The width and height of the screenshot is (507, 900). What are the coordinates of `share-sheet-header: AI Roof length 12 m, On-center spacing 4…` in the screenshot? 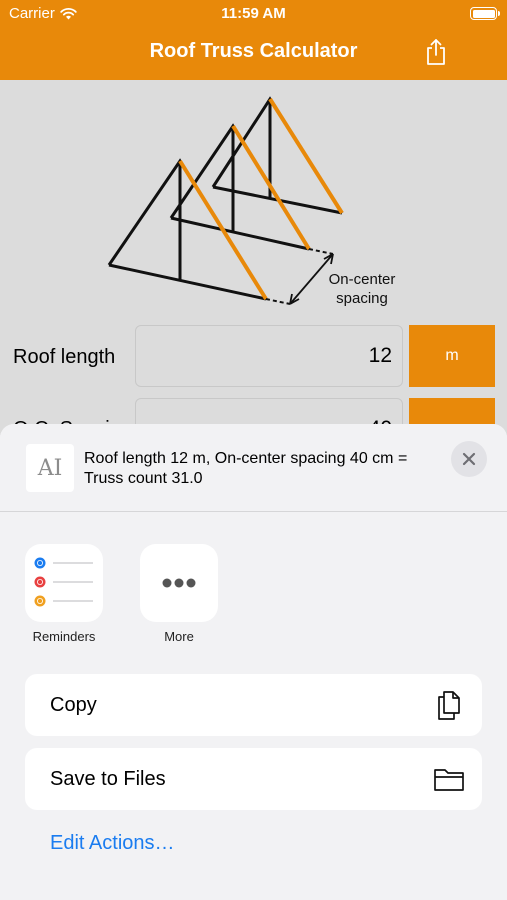 It's located at (253, 468).